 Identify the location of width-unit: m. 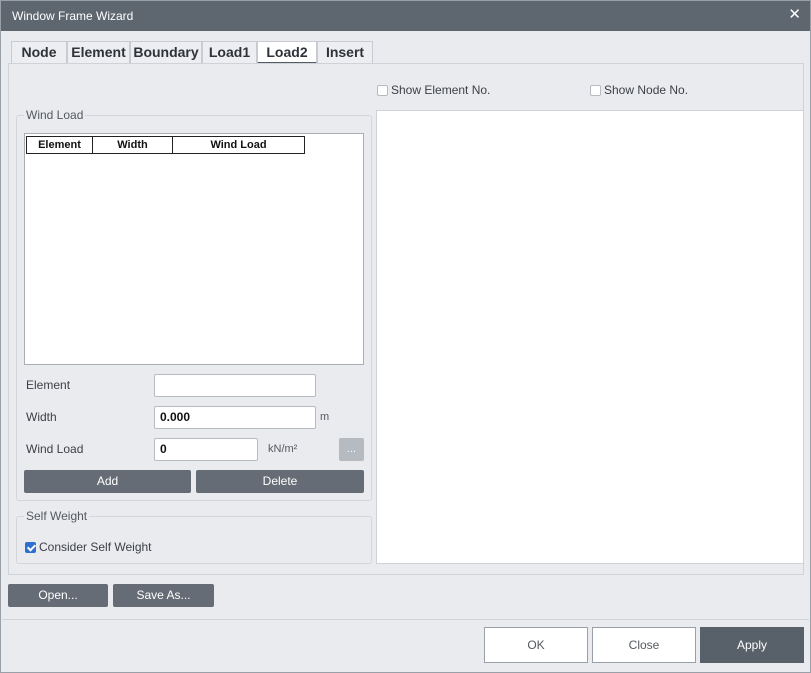
(325, 417).